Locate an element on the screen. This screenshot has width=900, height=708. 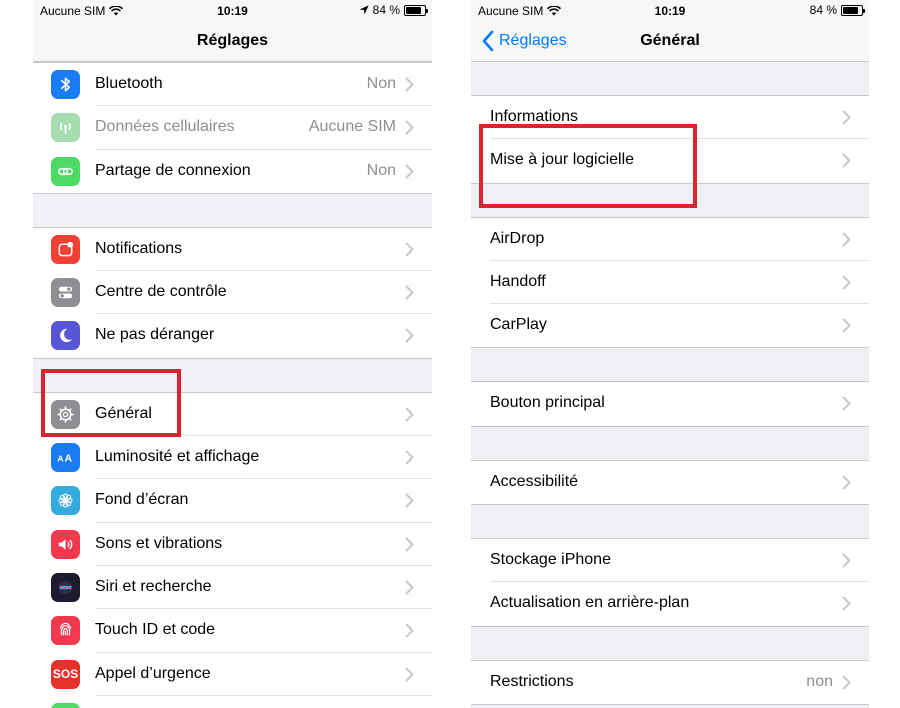
display-icon: AA is located at coordinates (65, 458).